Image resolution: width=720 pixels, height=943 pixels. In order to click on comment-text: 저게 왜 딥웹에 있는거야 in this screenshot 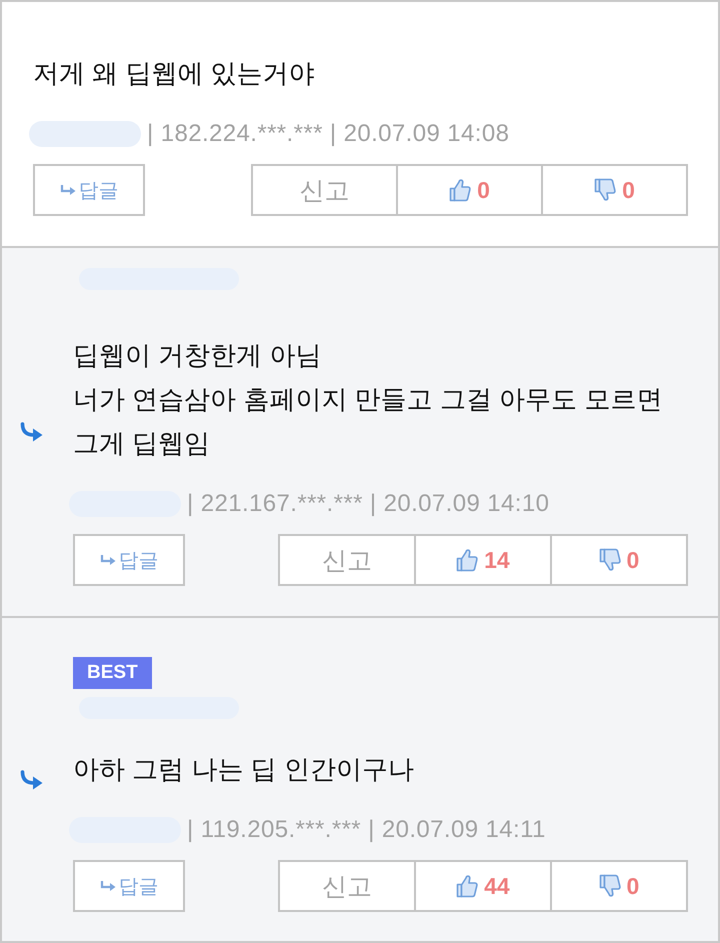, I will do `click(174, 73)`.